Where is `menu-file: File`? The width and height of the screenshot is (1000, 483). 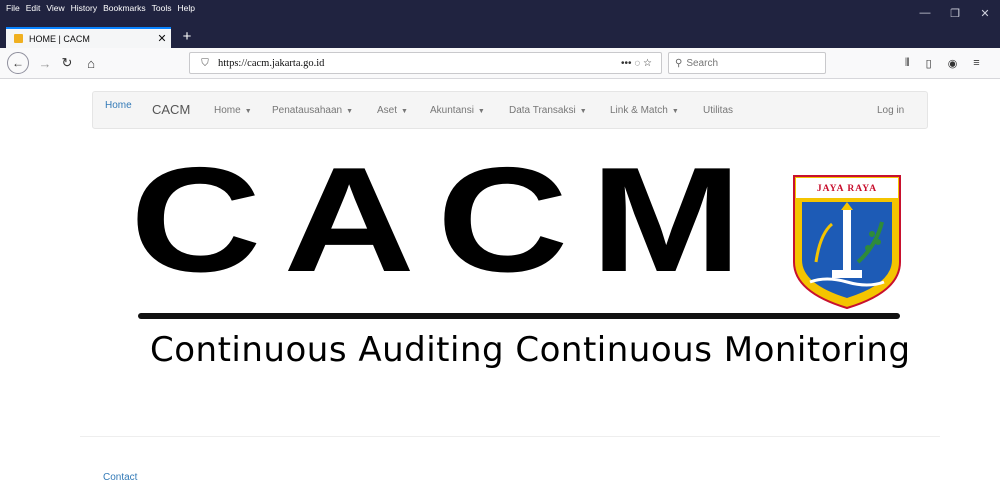
menu-file: File is located at coordinates (13, 11).